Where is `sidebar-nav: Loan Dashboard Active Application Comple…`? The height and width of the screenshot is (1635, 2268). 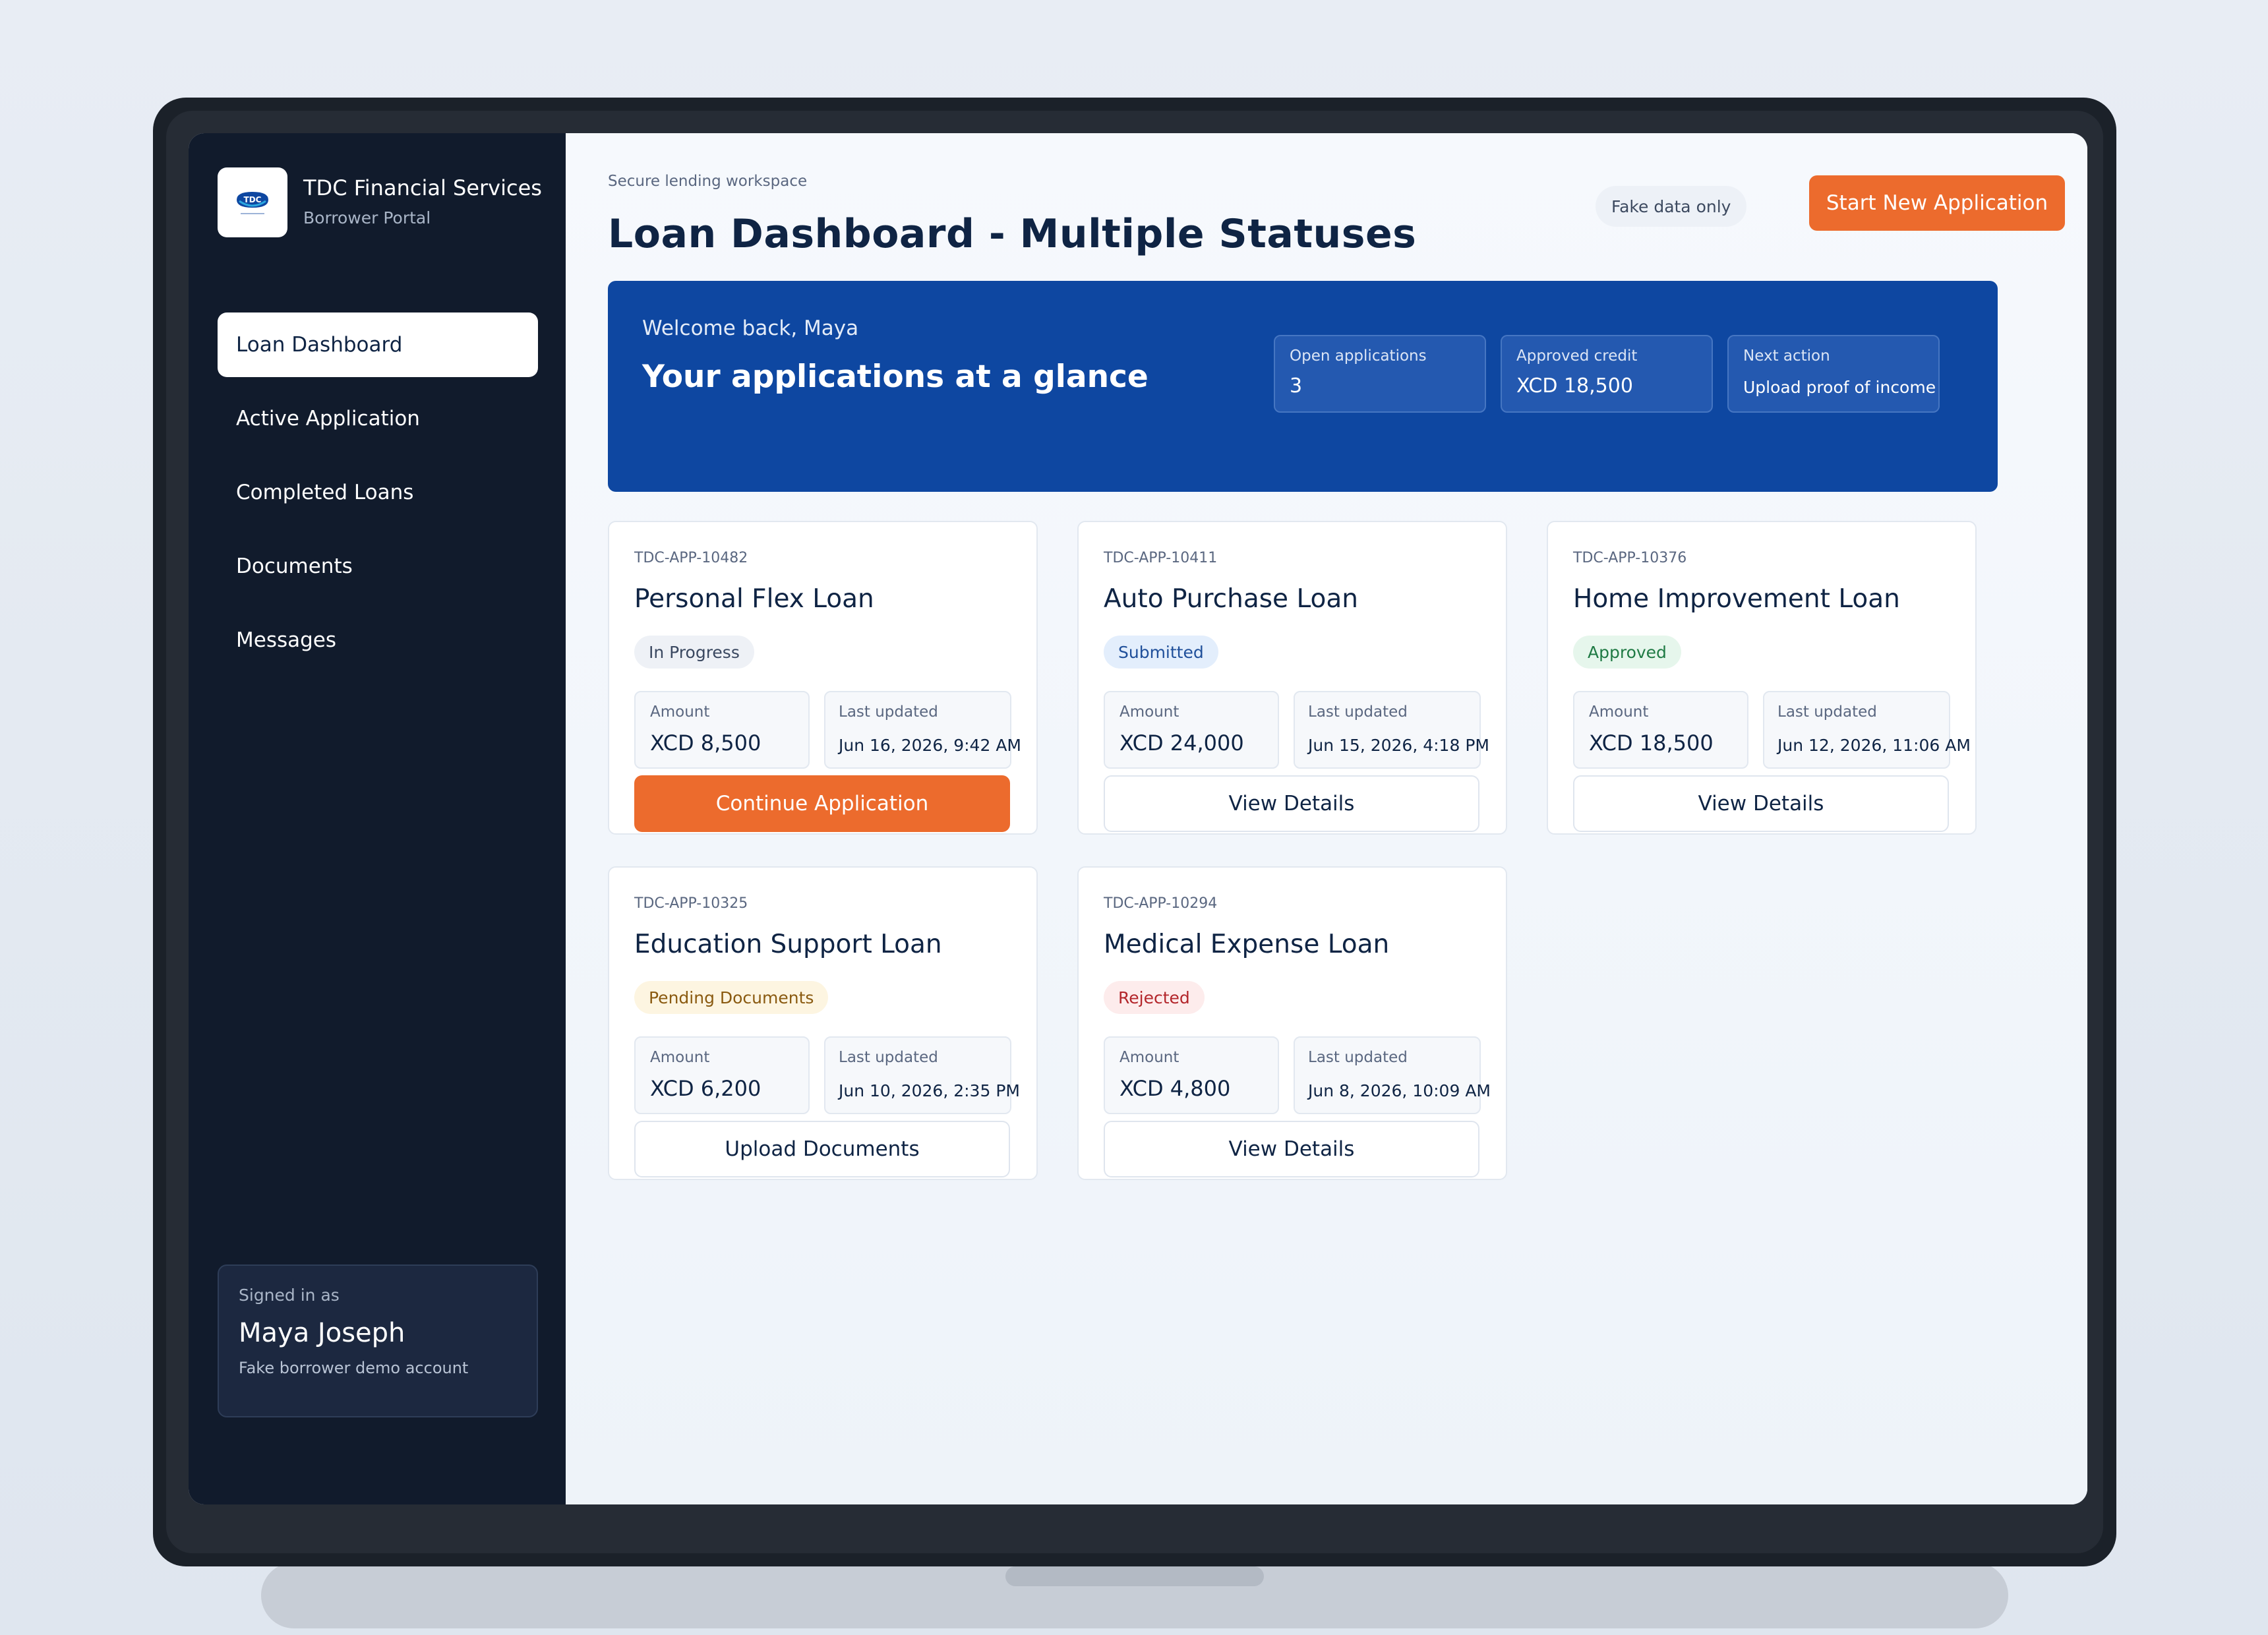
sidebar-nav: Loan Dashboard Active Application Comple… is located at coordinates (378, 497).